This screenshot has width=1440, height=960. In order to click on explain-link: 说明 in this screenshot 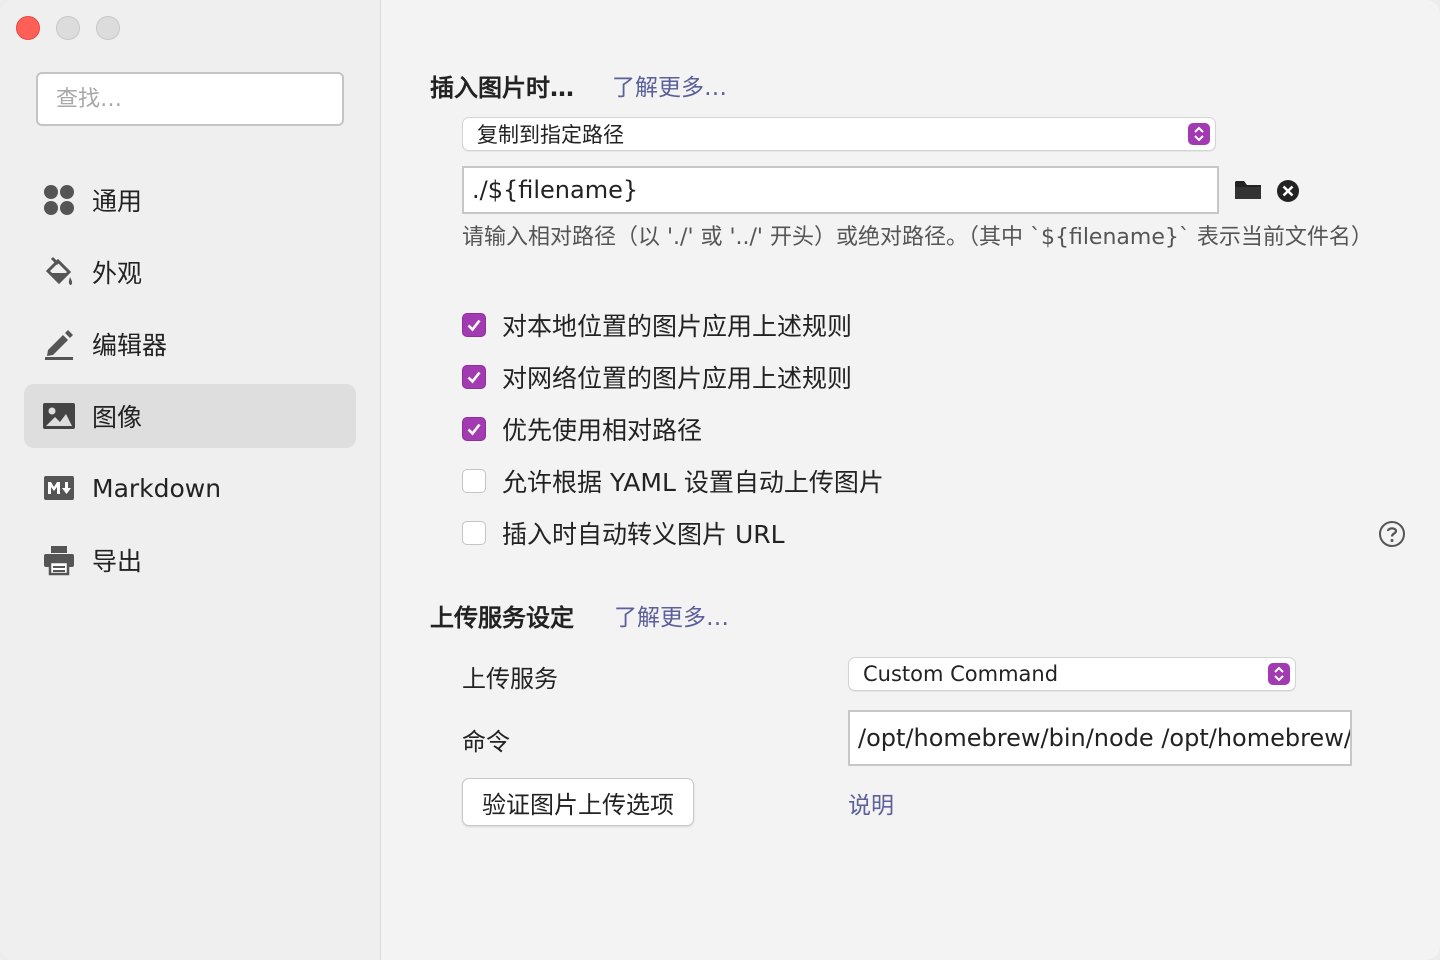, I will do `click(871, 803)`.